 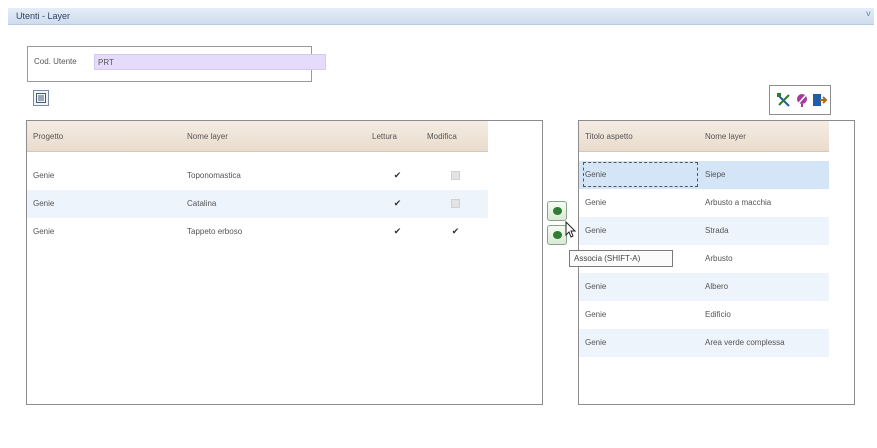 I want to click on grid-header: Titolo aspetto Nome layer, so click(x=704, y=136).